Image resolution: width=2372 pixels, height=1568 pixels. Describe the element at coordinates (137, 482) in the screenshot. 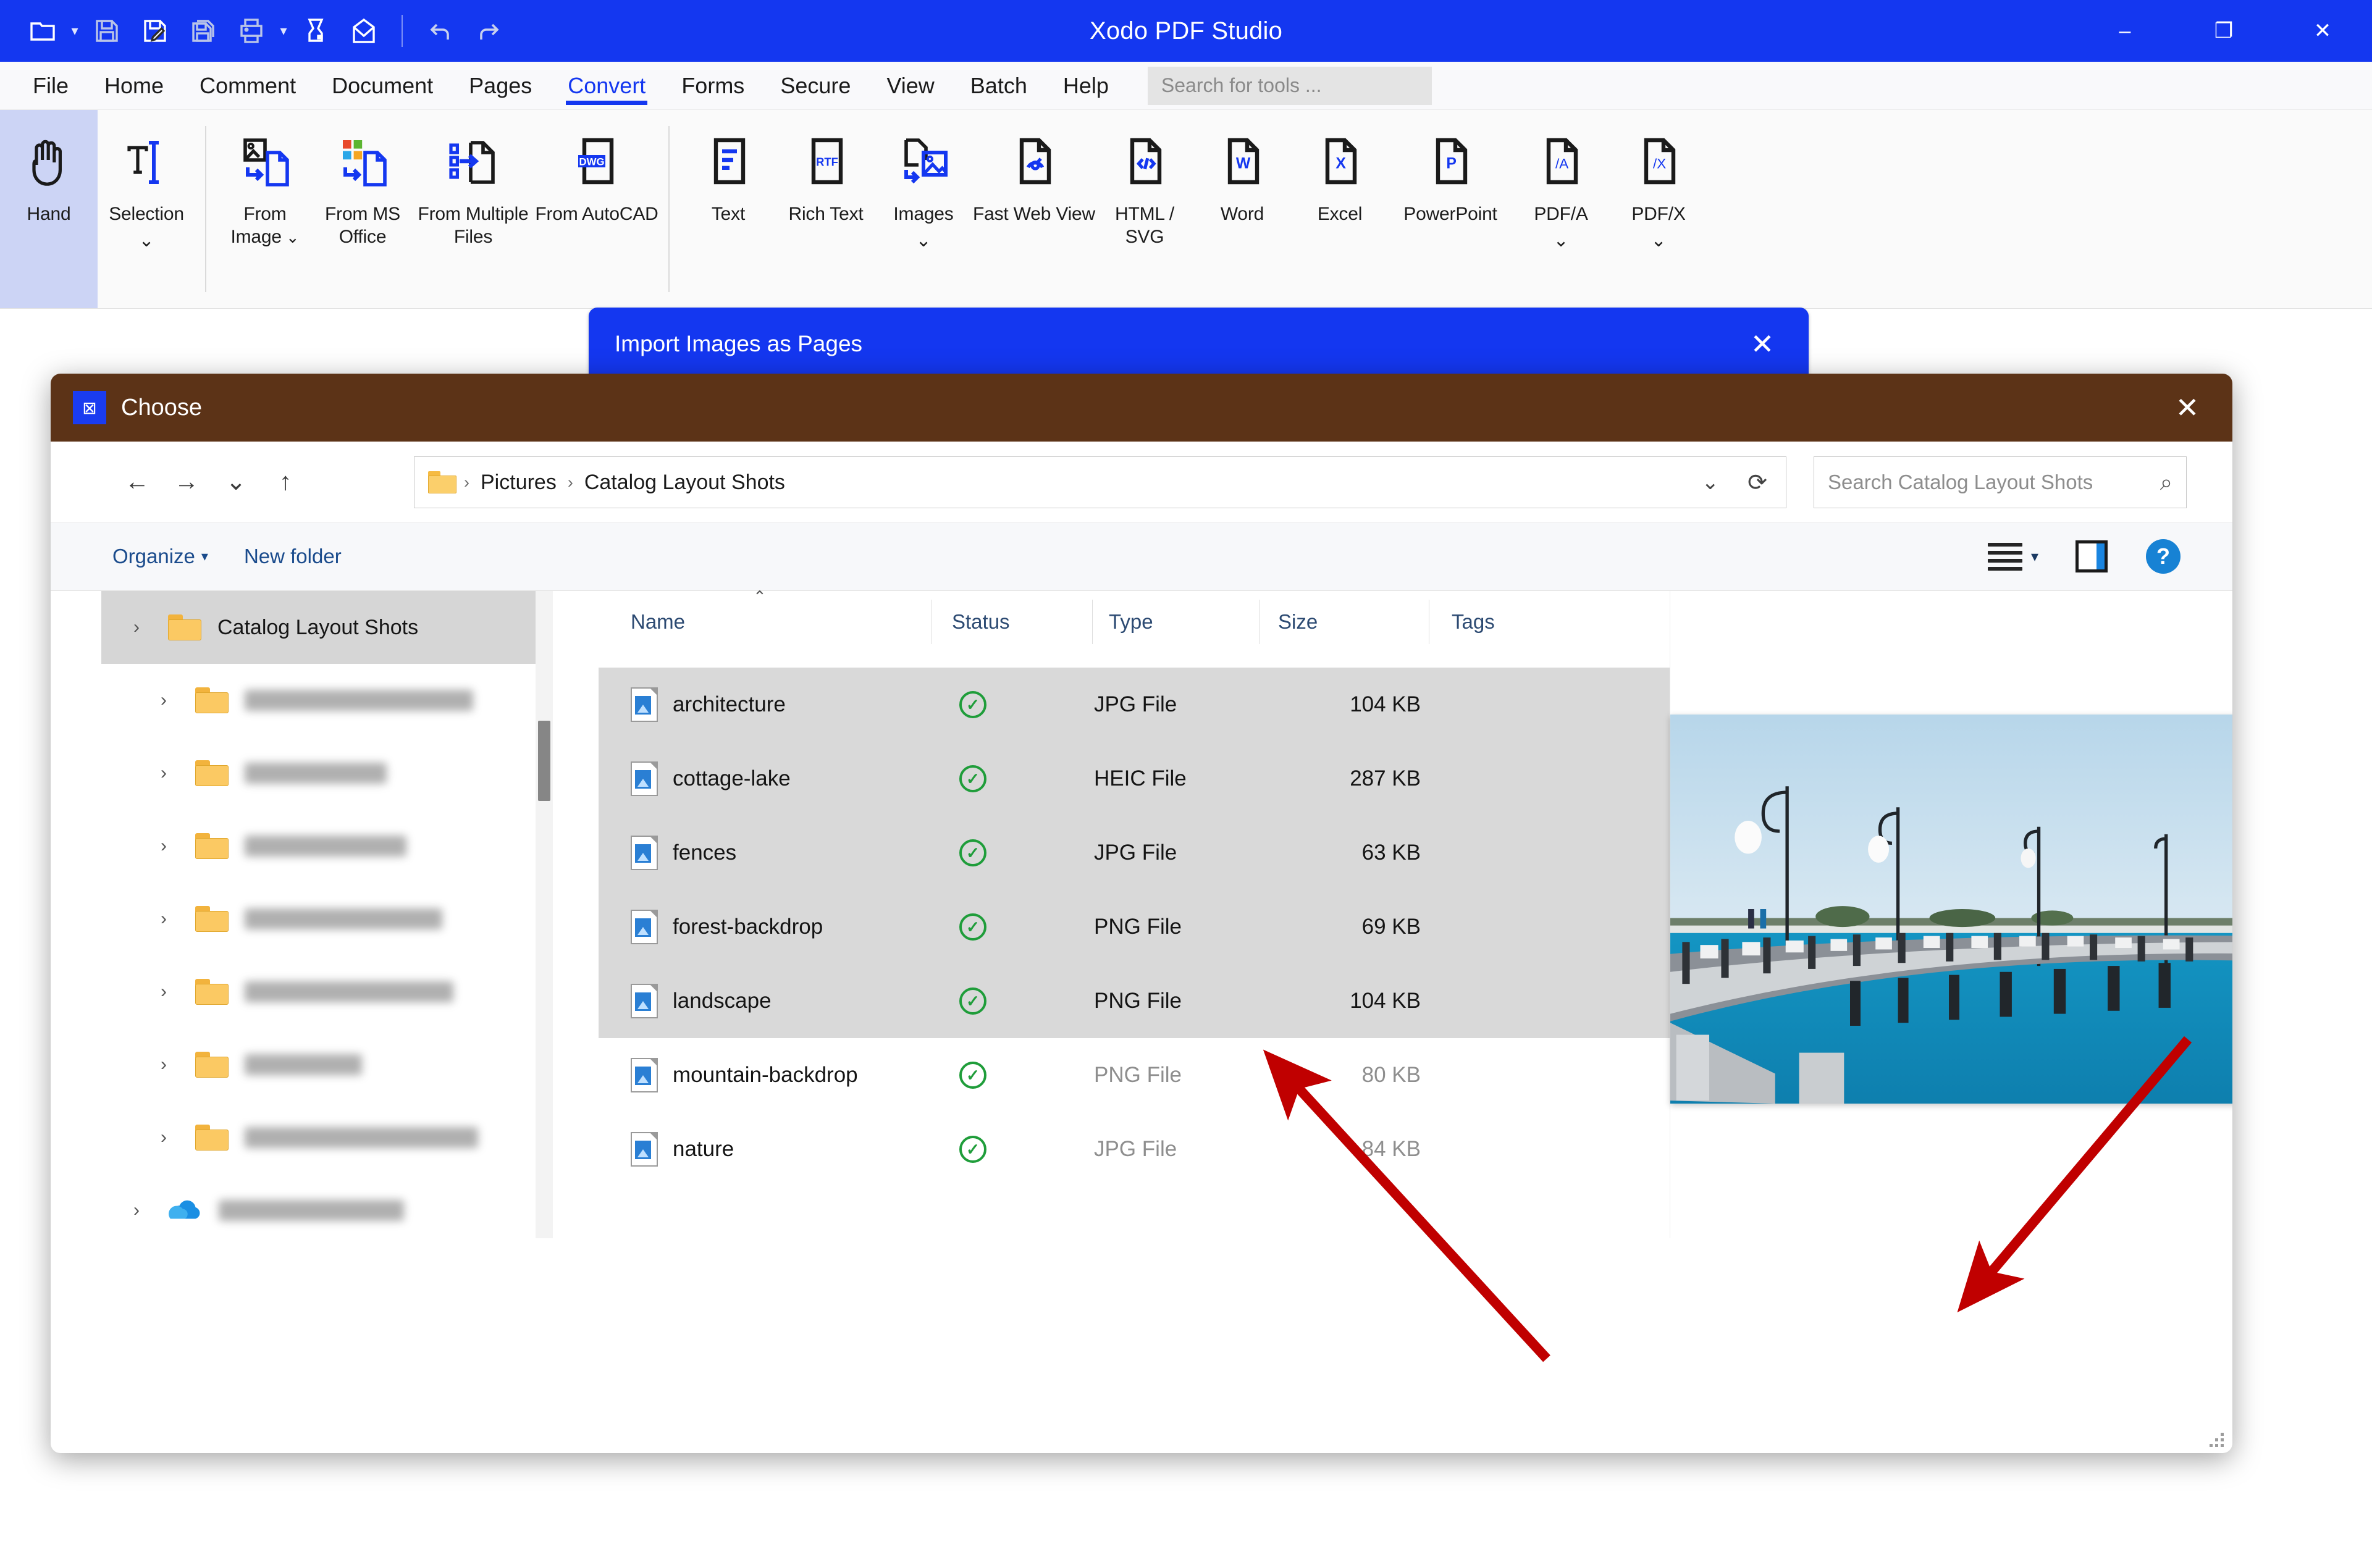

I see `back-button: ←` at that location.